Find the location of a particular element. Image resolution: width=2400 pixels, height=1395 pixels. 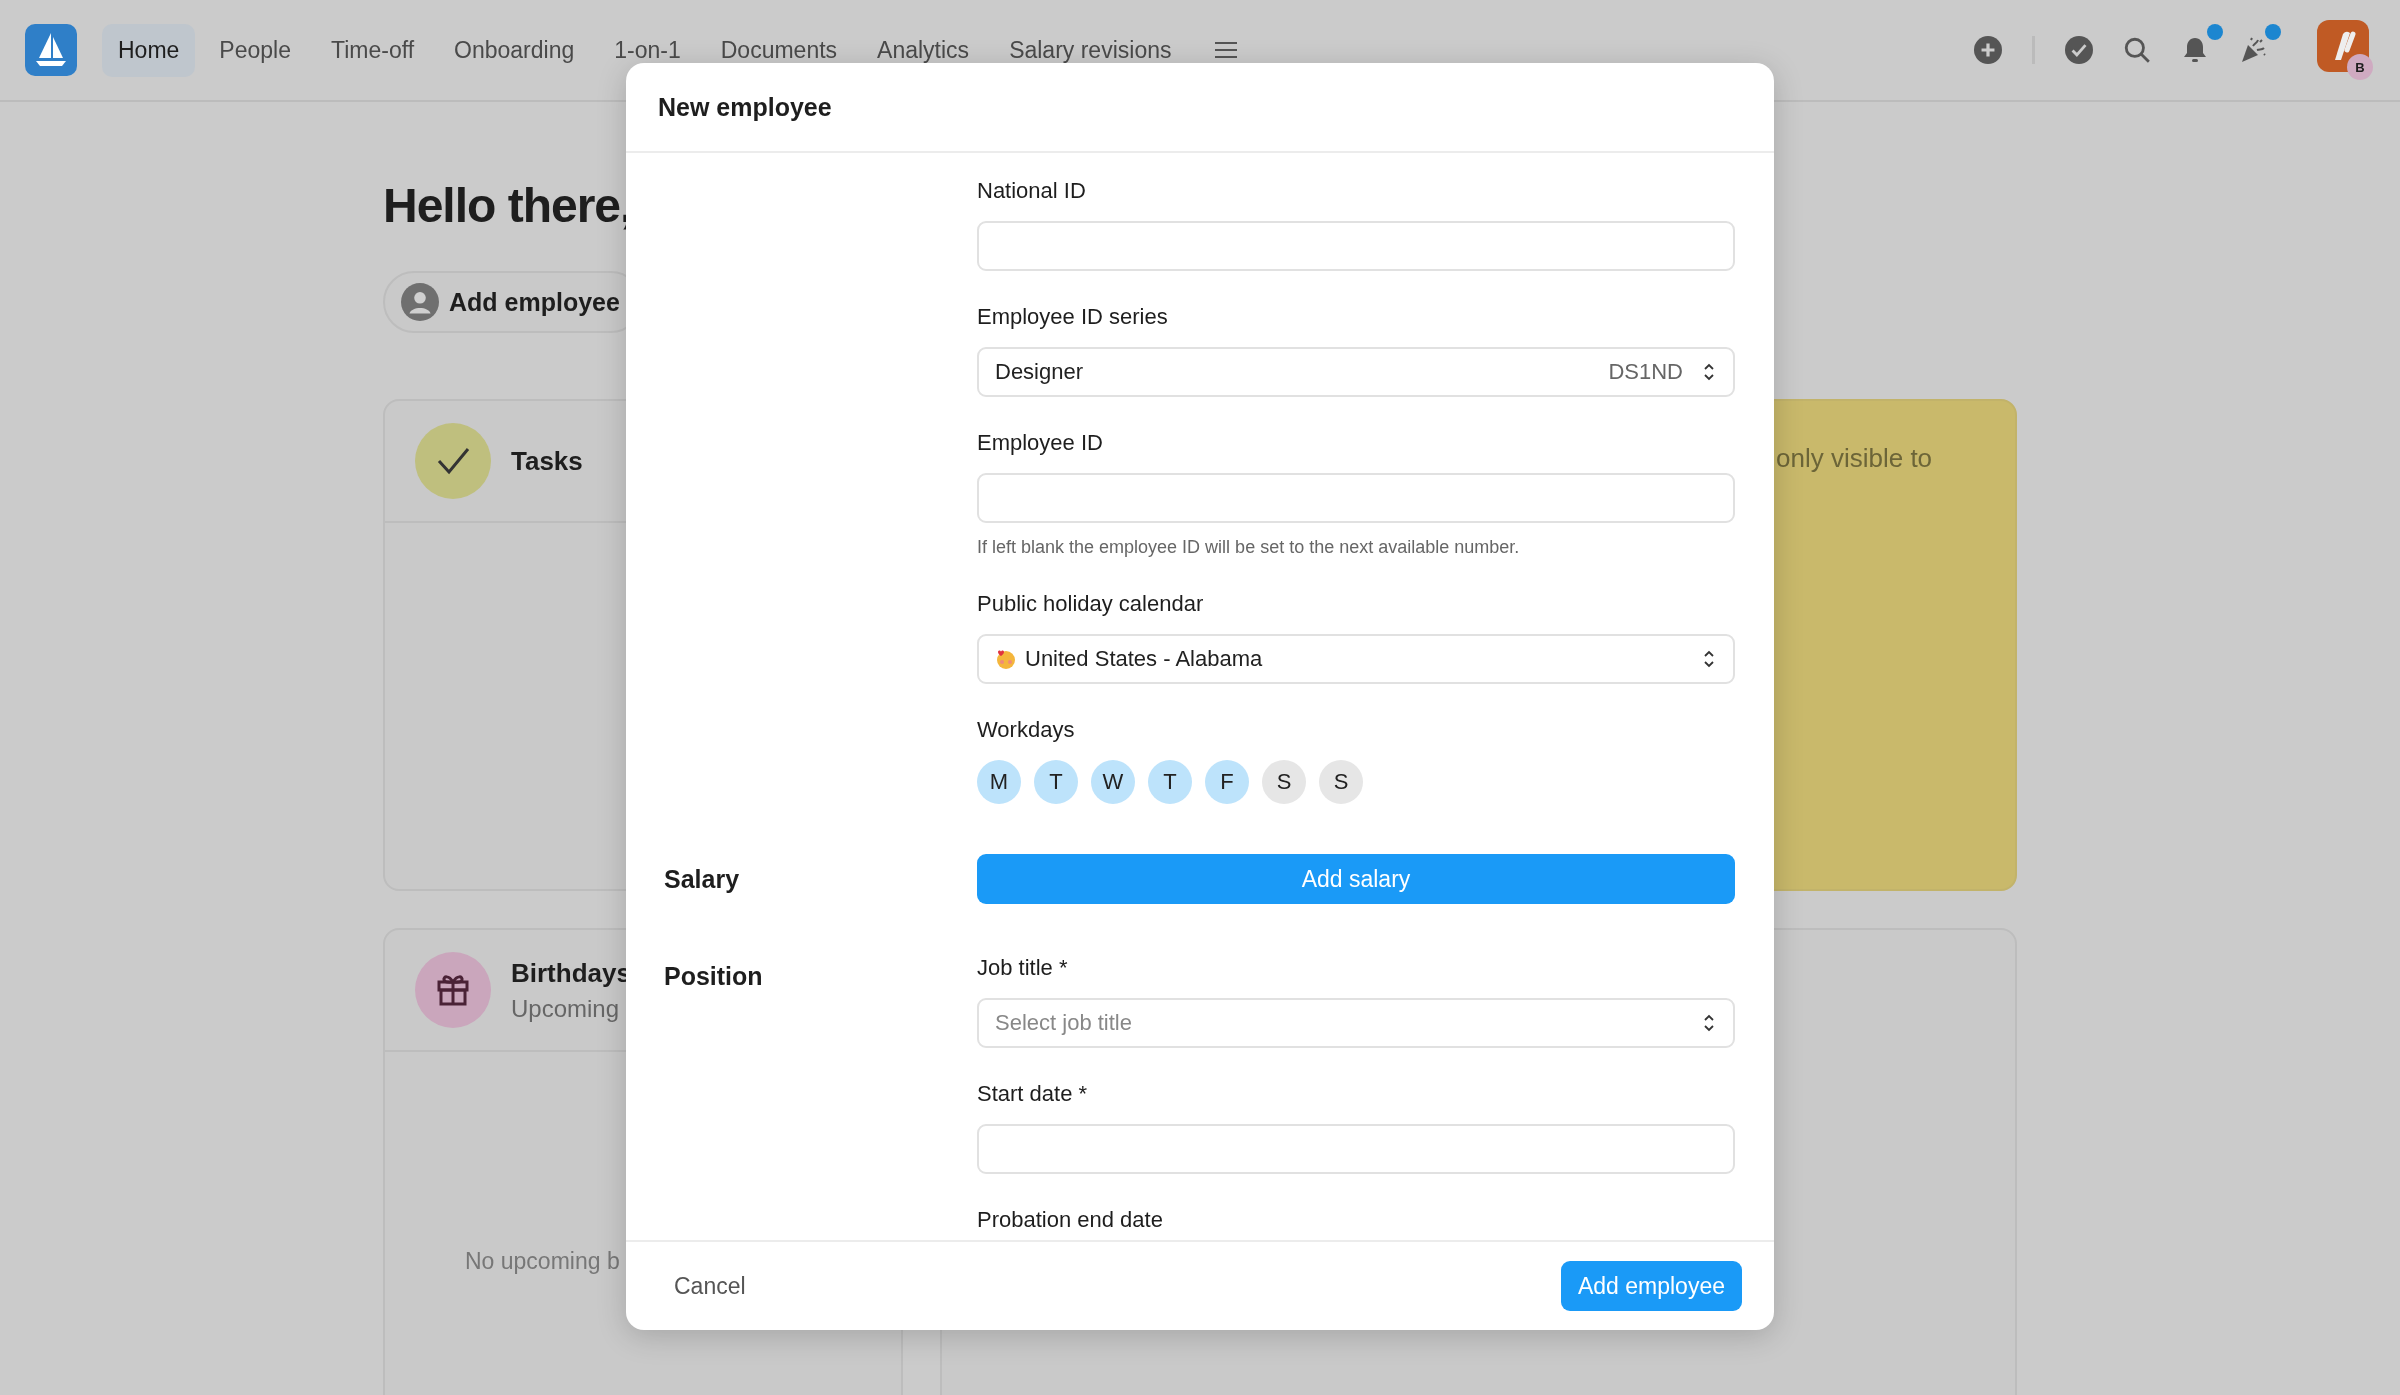

field-label: Start date * is located at coordinates (1033, 1094).